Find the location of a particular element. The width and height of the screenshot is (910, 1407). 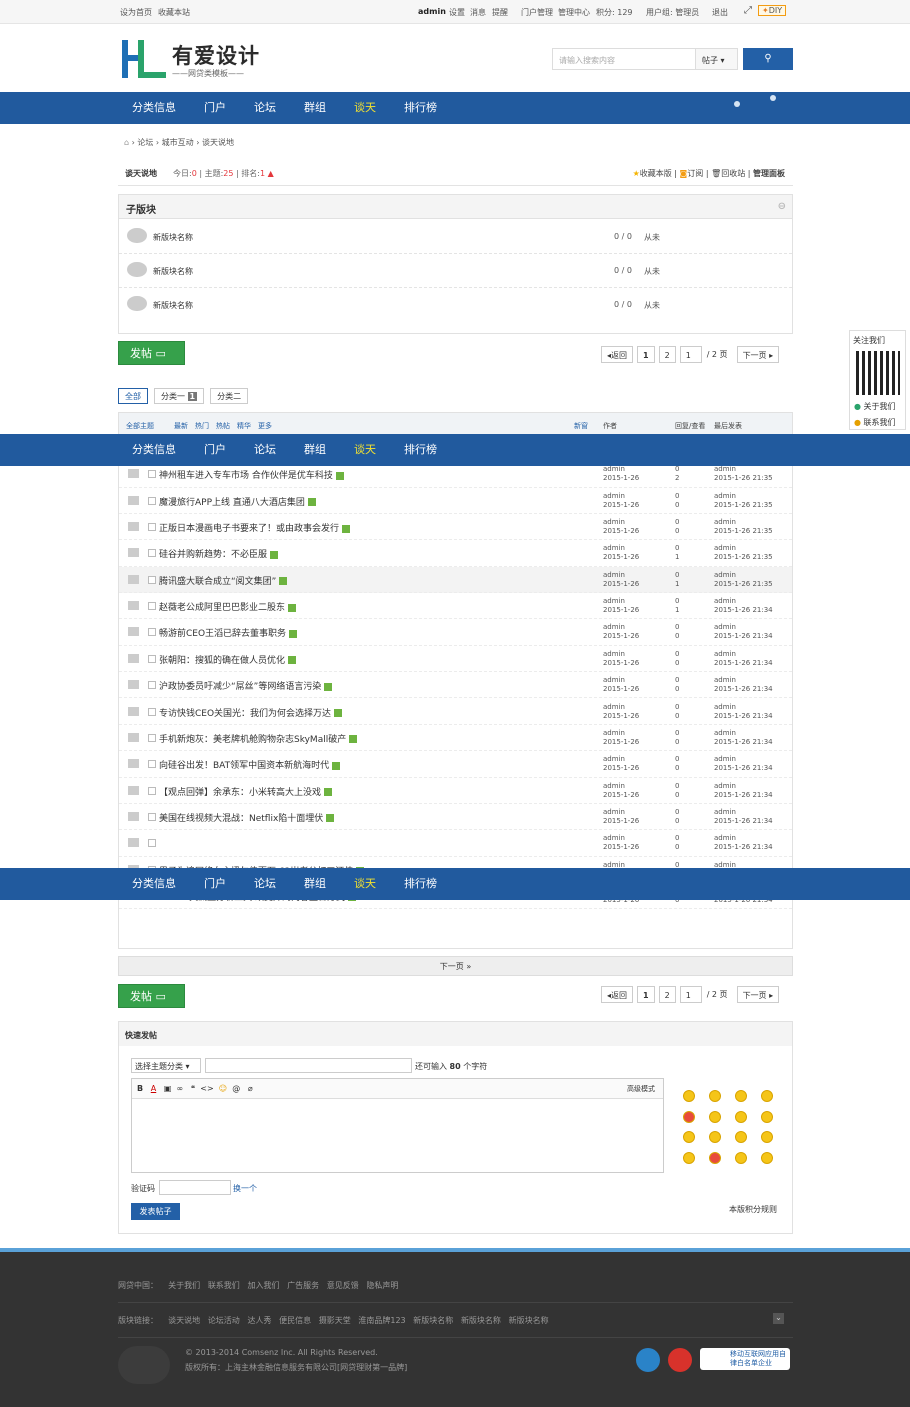

attachment-icon: ⌀ is located at coordinates (250, 1088).